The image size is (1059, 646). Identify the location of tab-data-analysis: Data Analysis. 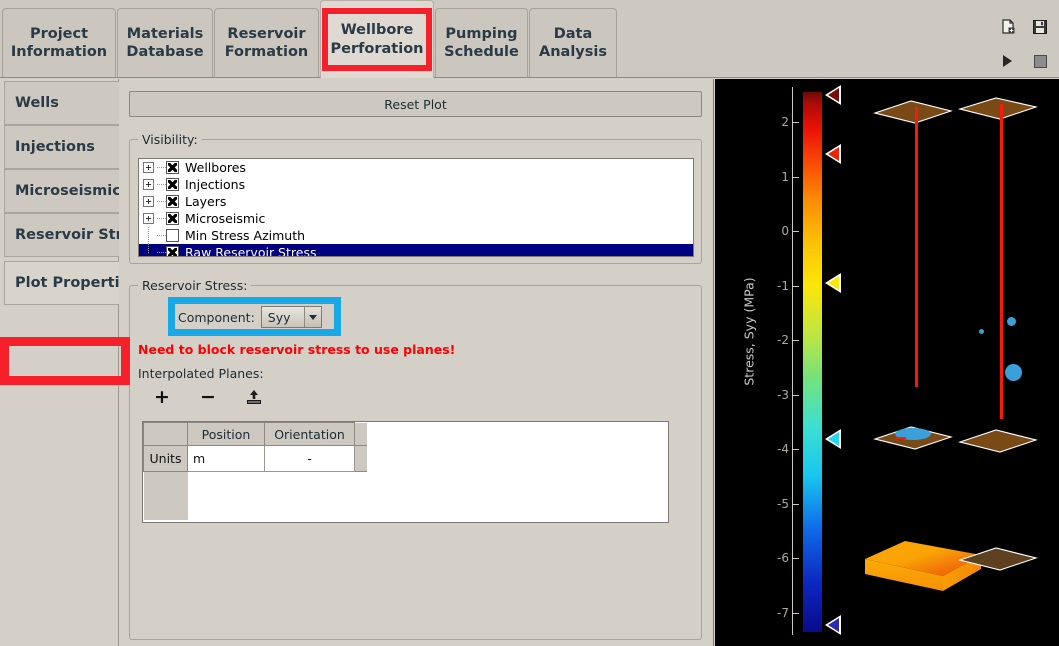
(573, 42).